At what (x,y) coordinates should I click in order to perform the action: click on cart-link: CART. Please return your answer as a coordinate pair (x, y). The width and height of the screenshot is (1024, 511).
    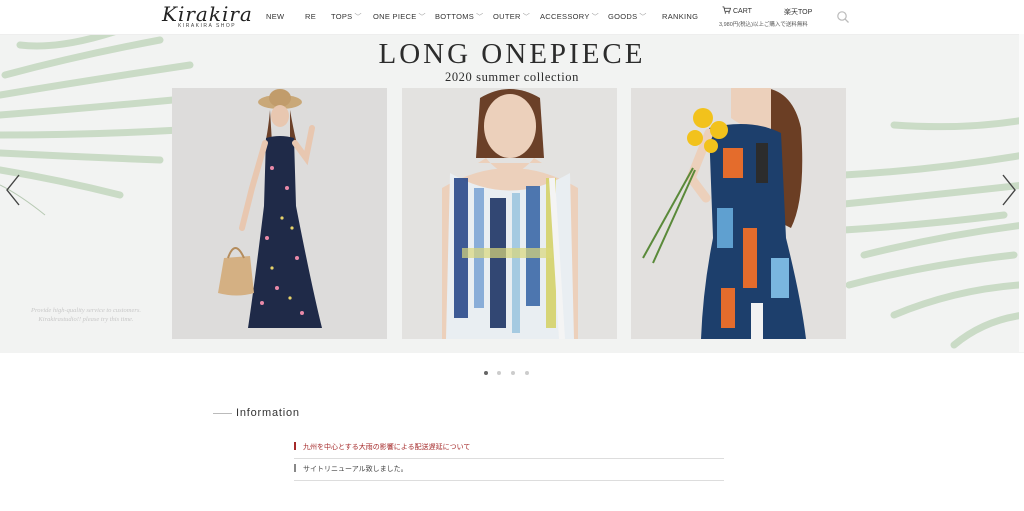
    Looking at the image, I should click on (737, 10).